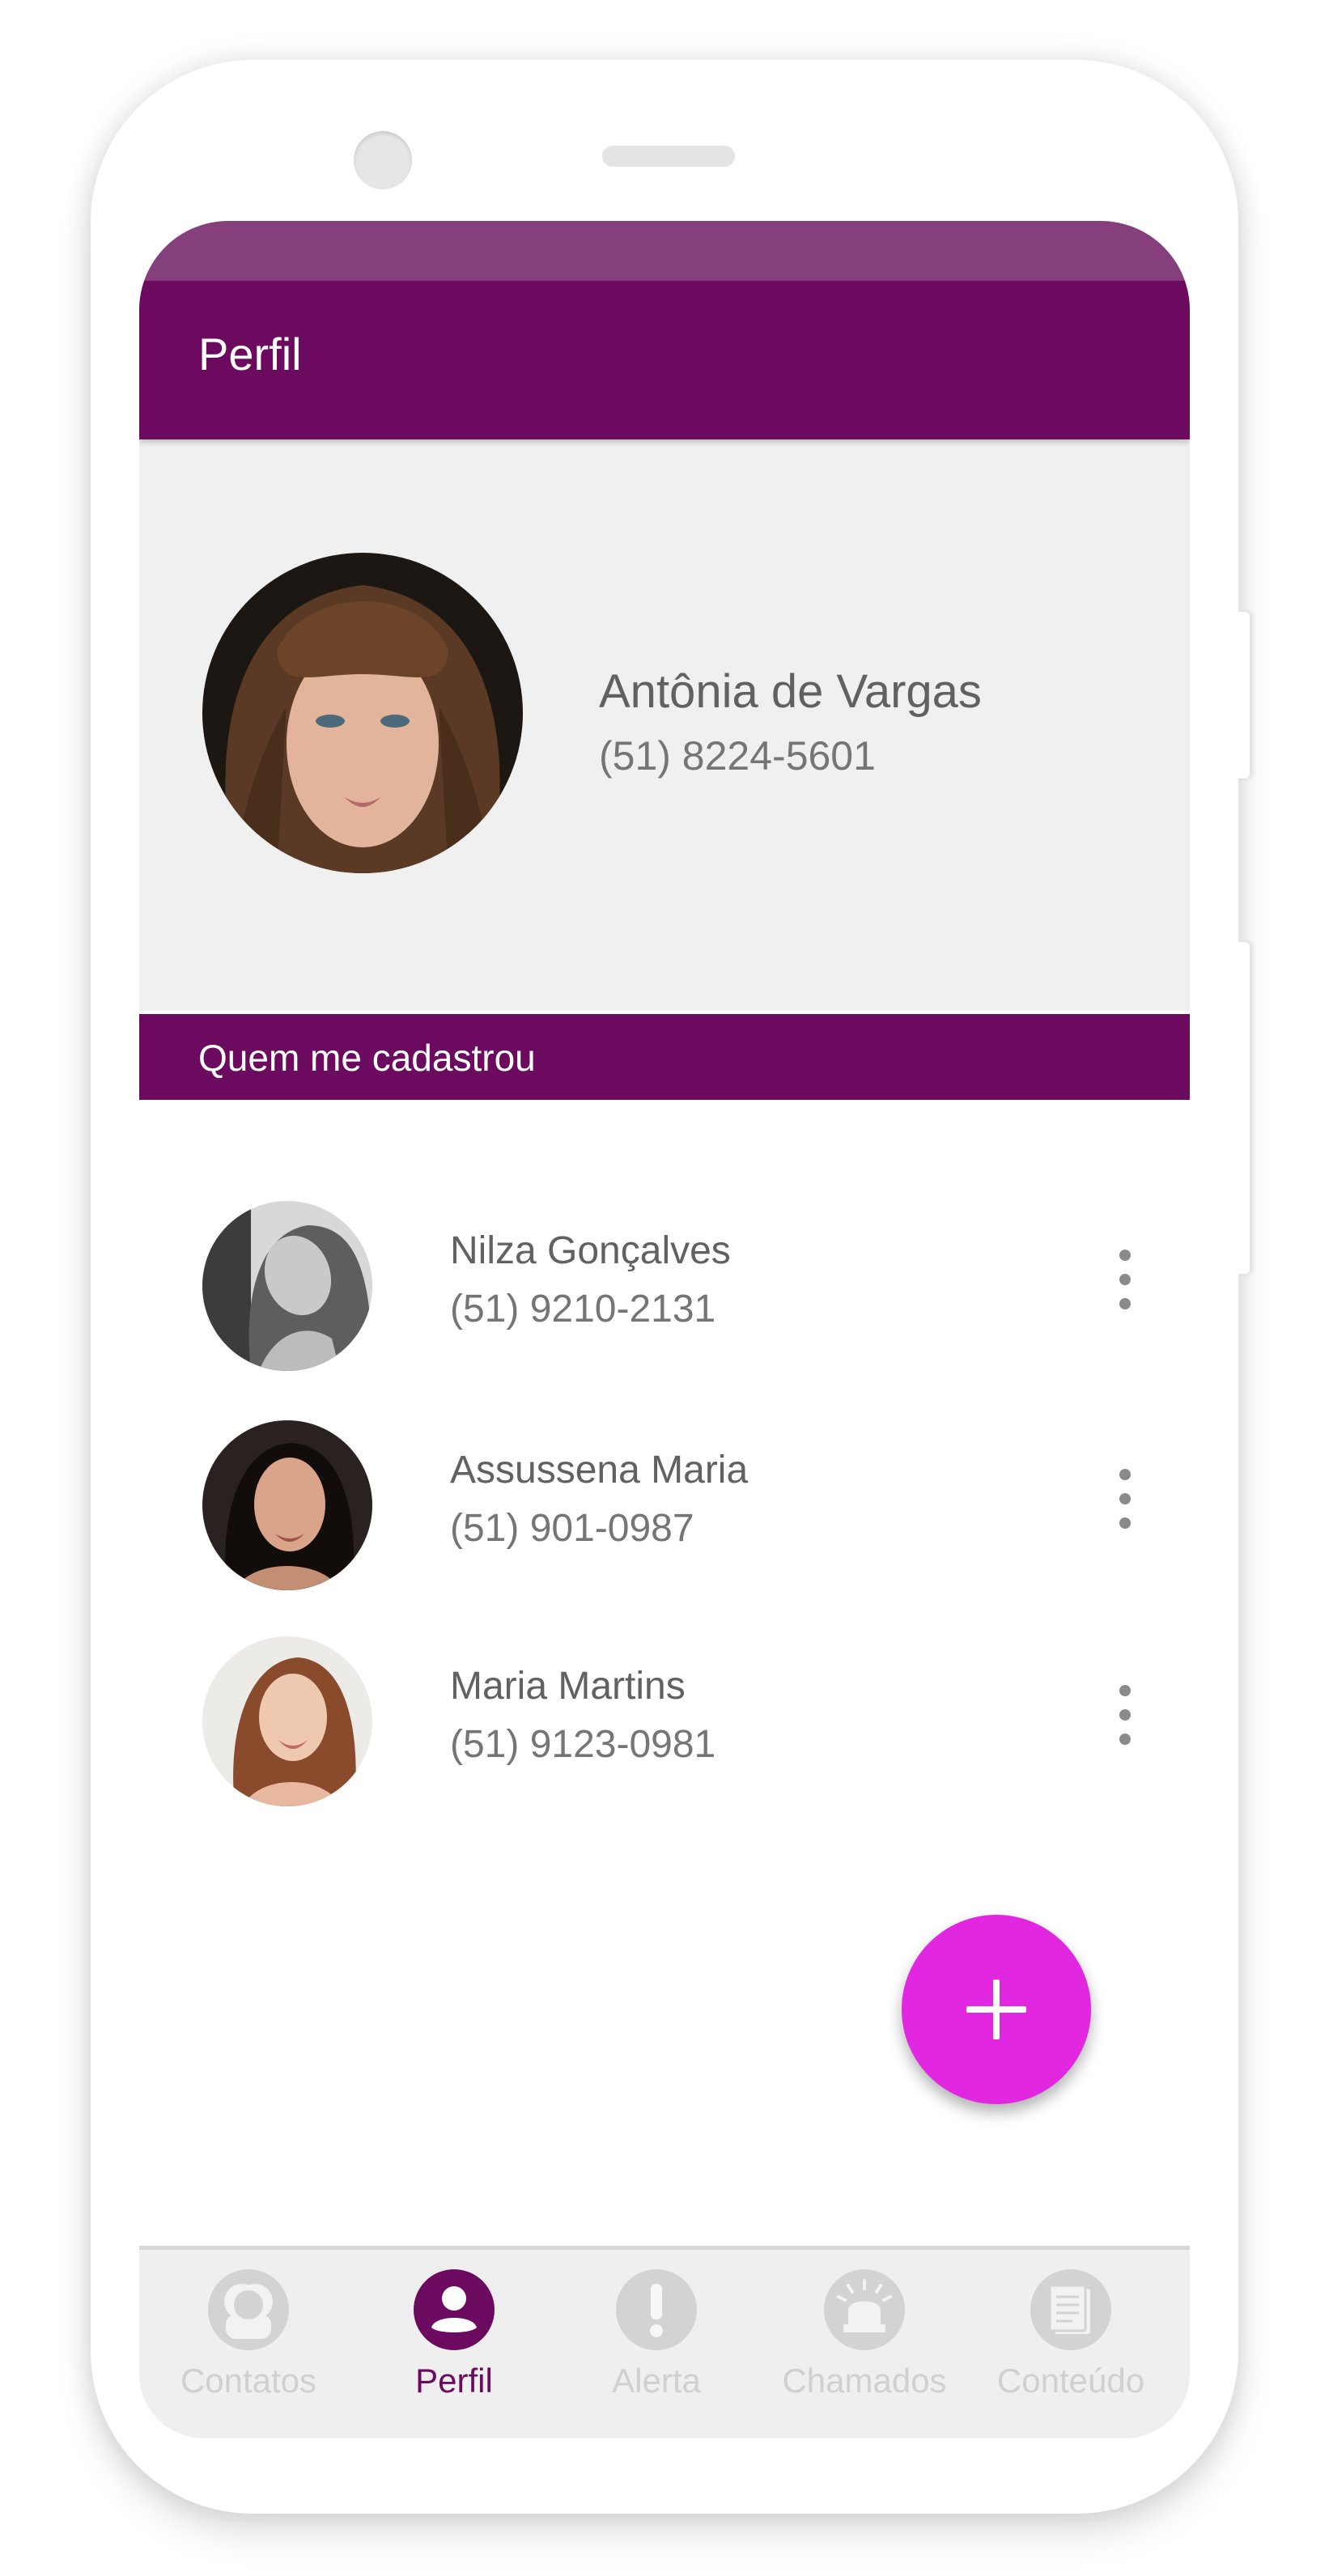 Image resolution: width=1329 pixels, height=2576 pixels. Describe the element at coordinates (738, 756) in the screenshot. I see `profile-phone: (51) 8224-5601` at that location.